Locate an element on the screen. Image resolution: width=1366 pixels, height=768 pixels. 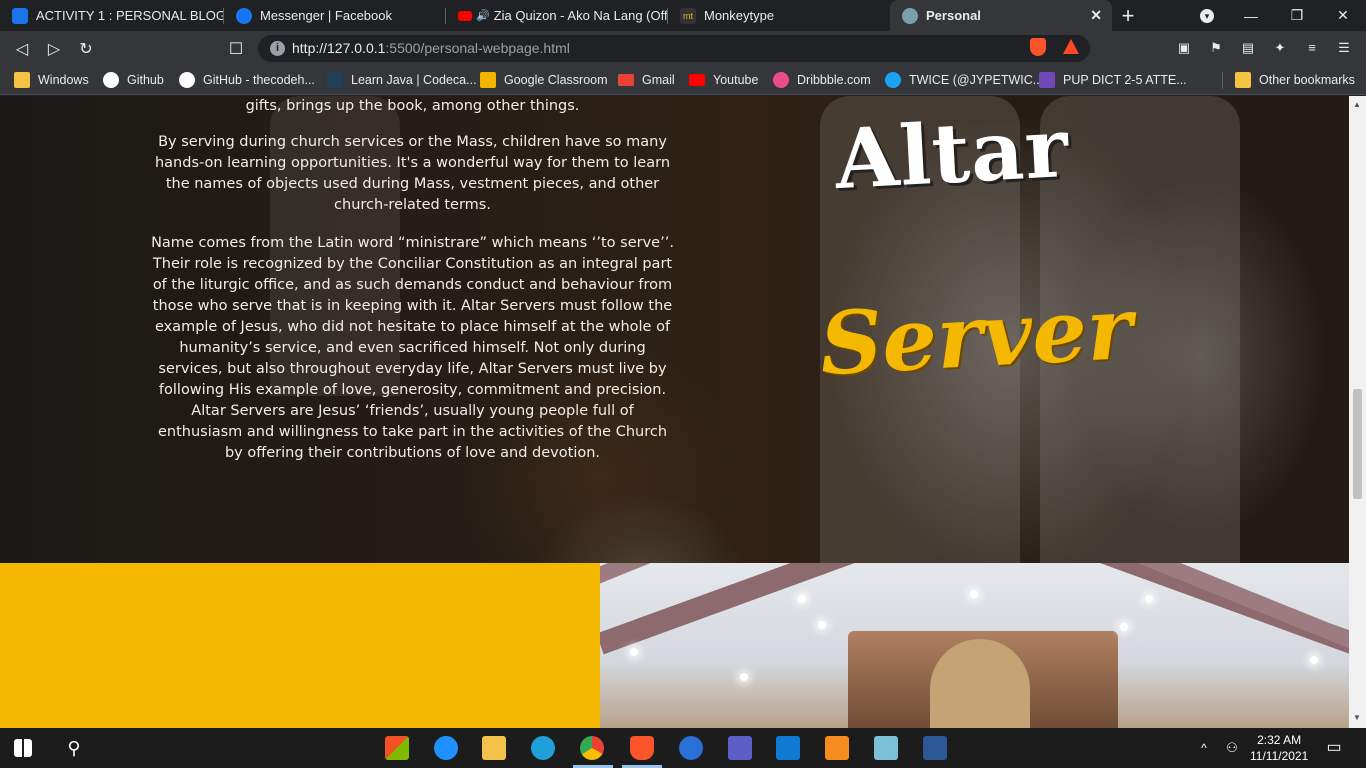
scroll-down-icon: ▼ is located at coordinates (1357, 717).